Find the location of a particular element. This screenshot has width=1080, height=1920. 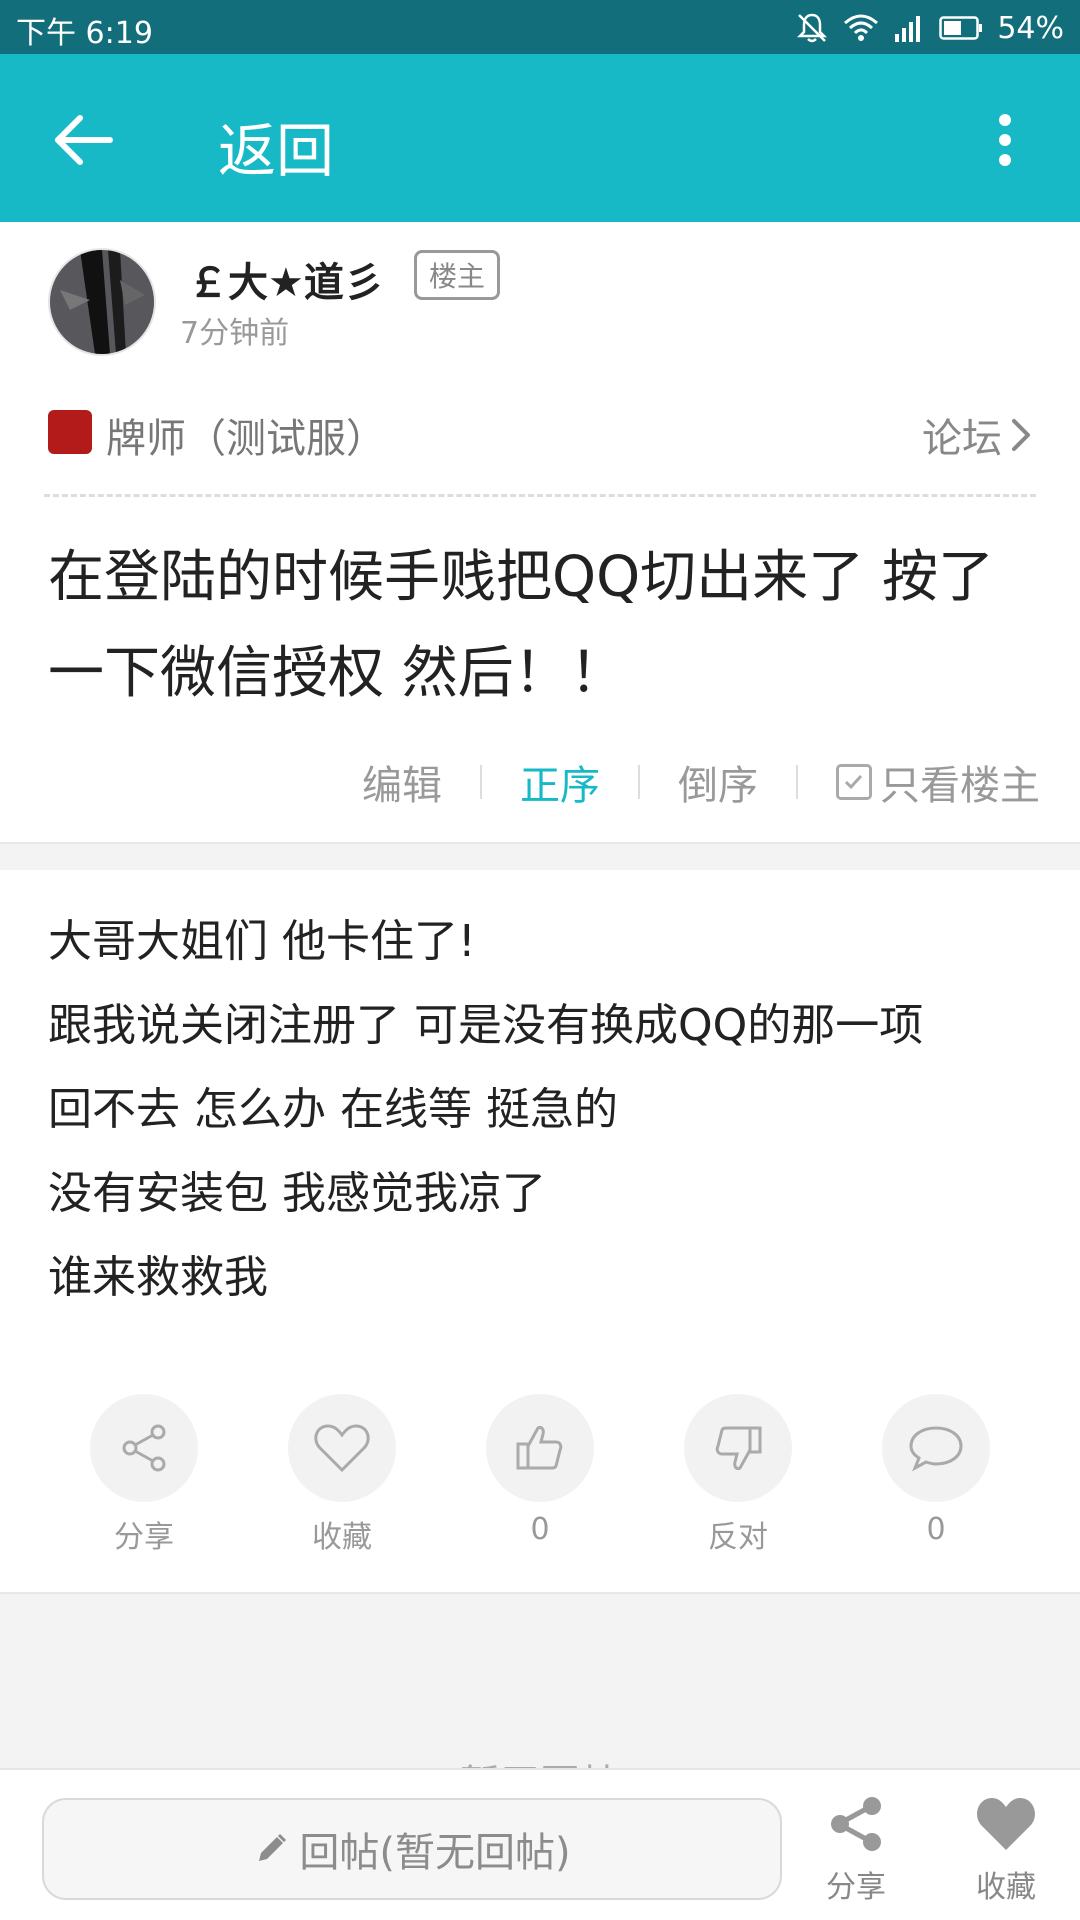

more-vert-icon is located at coordinates (1005, 140).